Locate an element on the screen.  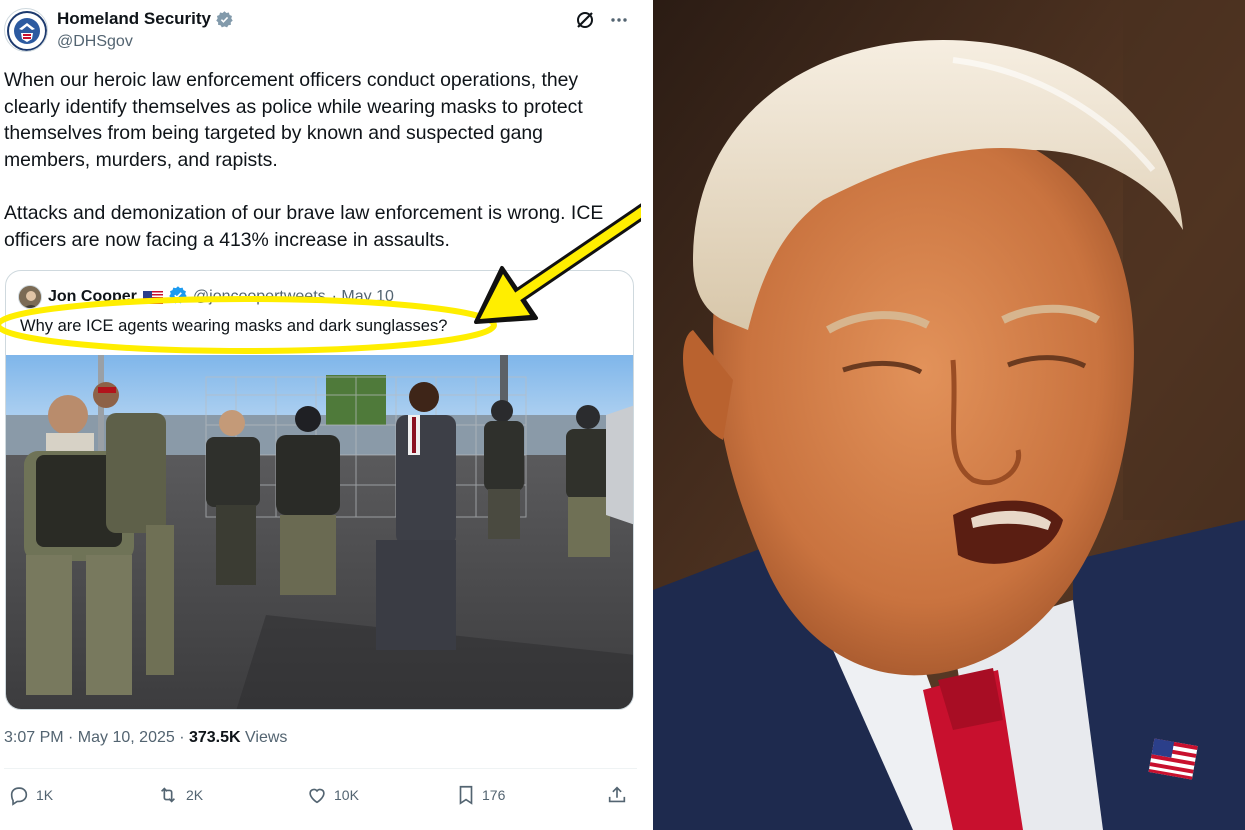
repost-icon is located at coordinates (168, 795).